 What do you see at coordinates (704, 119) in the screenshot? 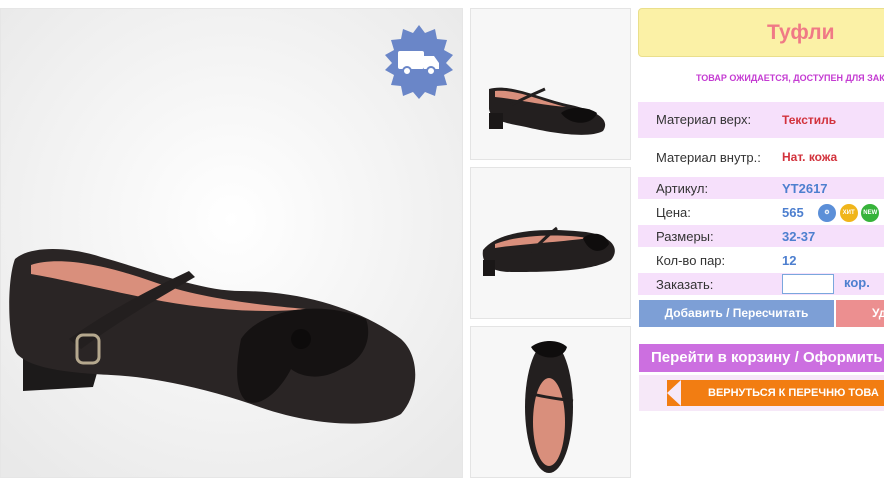
I see `detail-label: Материал верх:` at bounding box center [704, 119].